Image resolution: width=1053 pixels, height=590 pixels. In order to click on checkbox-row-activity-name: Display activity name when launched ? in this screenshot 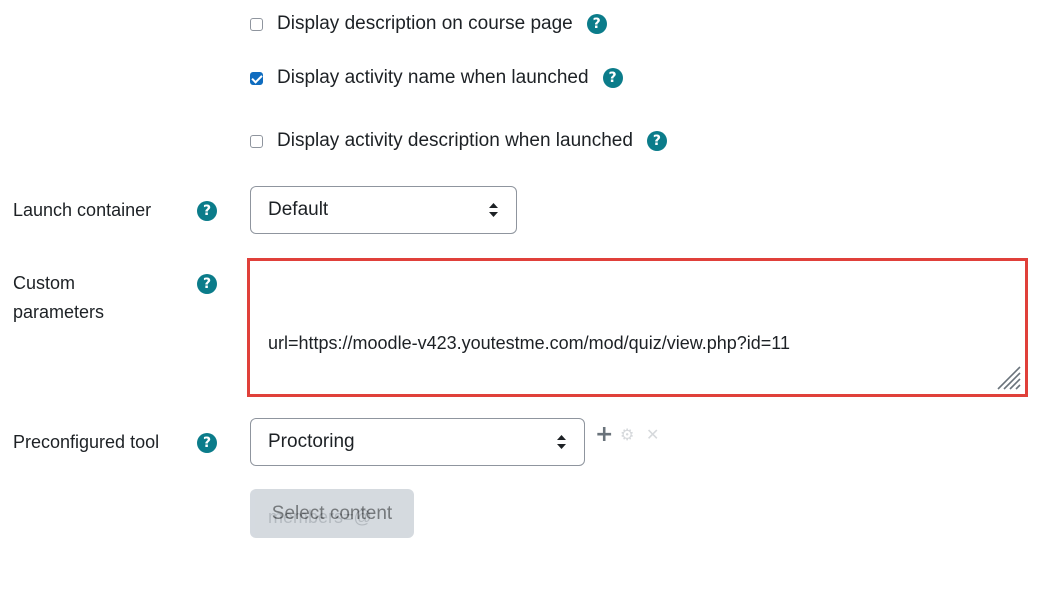, I will do `click(436, 78)`.